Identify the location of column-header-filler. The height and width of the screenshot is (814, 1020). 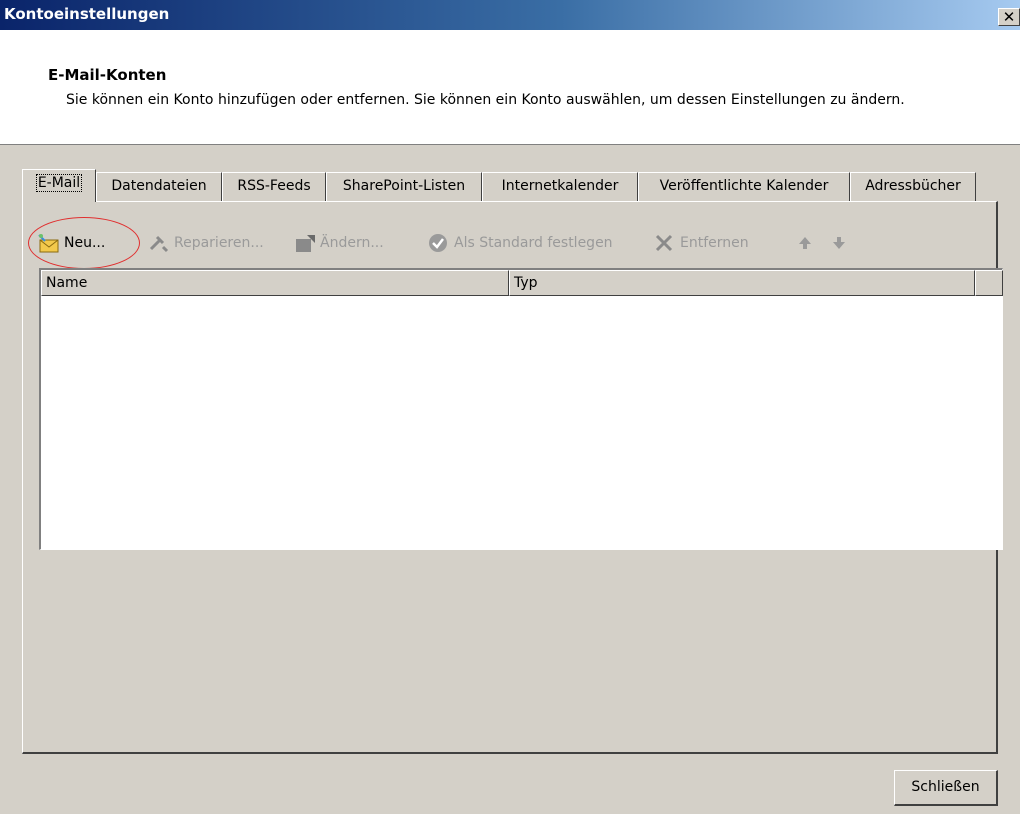
(989, 283).